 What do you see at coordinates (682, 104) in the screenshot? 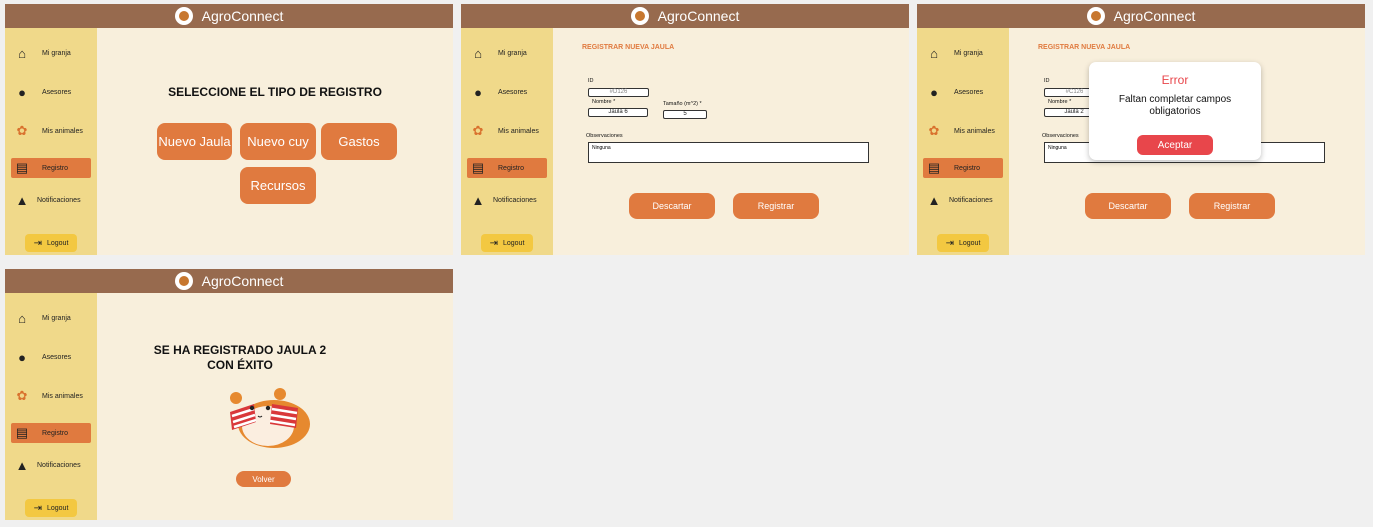
I see `size-label: Tamaño (m^2) *` at bounding box center [682, 104].